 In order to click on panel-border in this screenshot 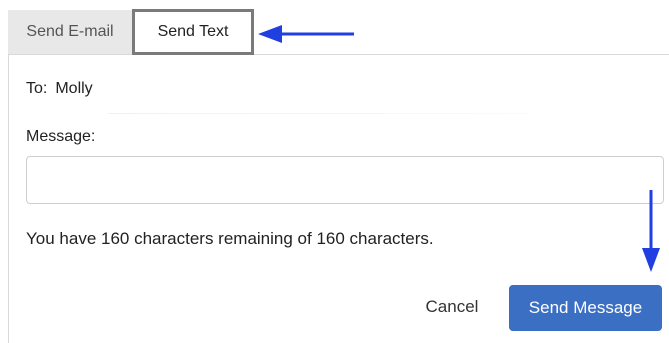, I will do `click(8, 198)`.